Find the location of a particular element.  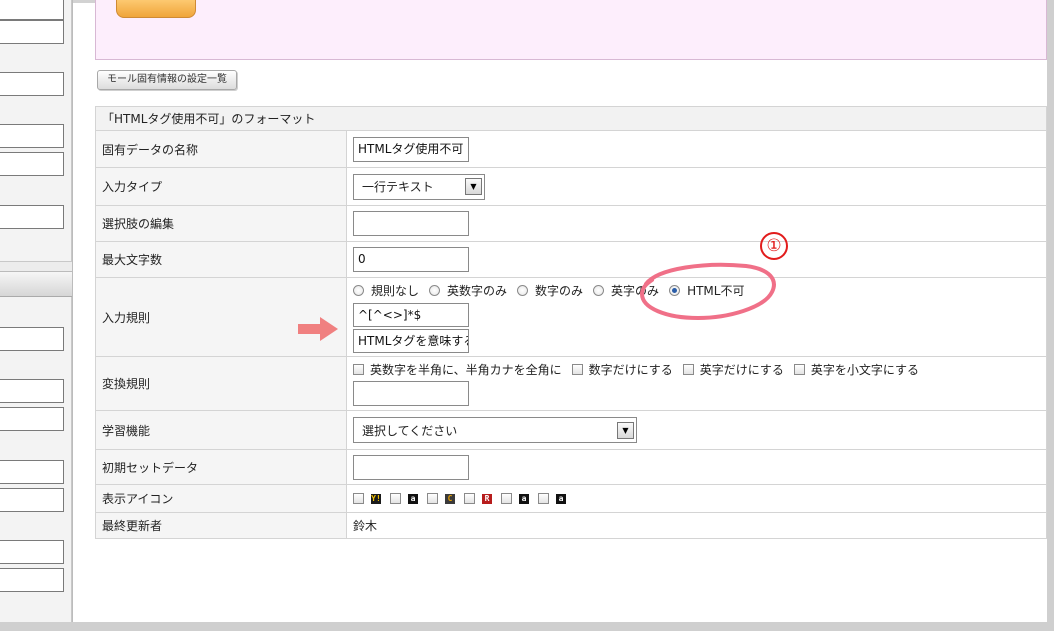

c-icon: C is located at coordinates (450, 498).